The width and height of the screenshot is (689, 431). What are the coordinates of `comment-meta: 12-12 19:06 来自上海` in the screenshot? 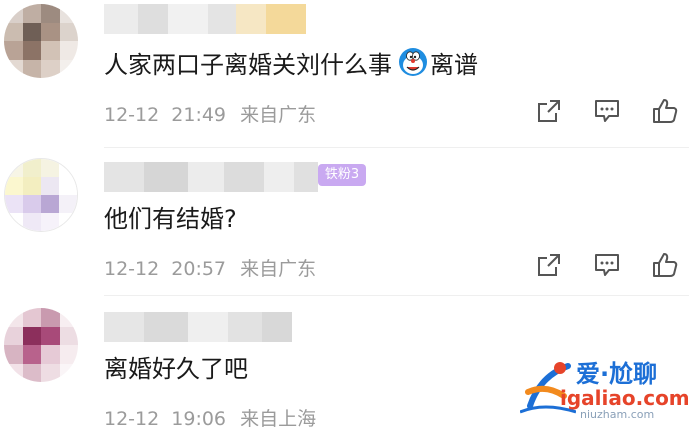 It's located at (210, 417).